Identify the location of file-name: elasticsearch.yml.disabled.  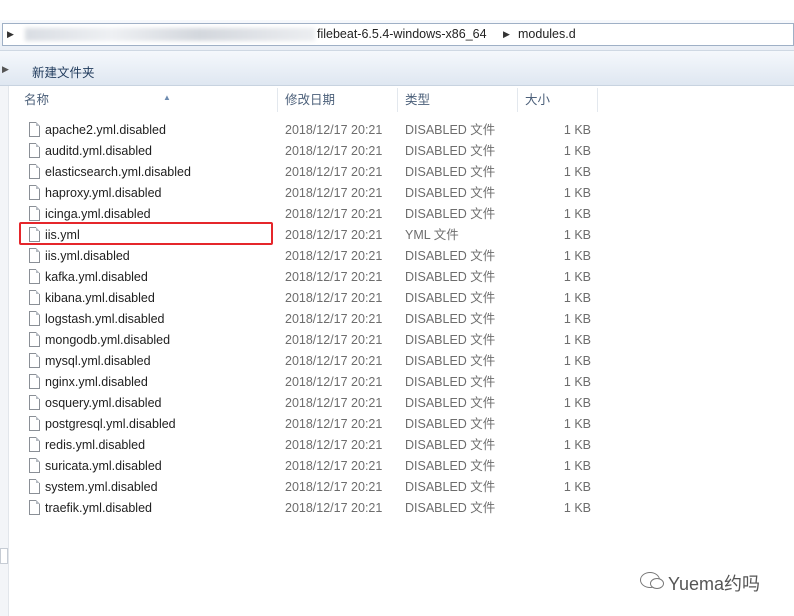
(118, 172).